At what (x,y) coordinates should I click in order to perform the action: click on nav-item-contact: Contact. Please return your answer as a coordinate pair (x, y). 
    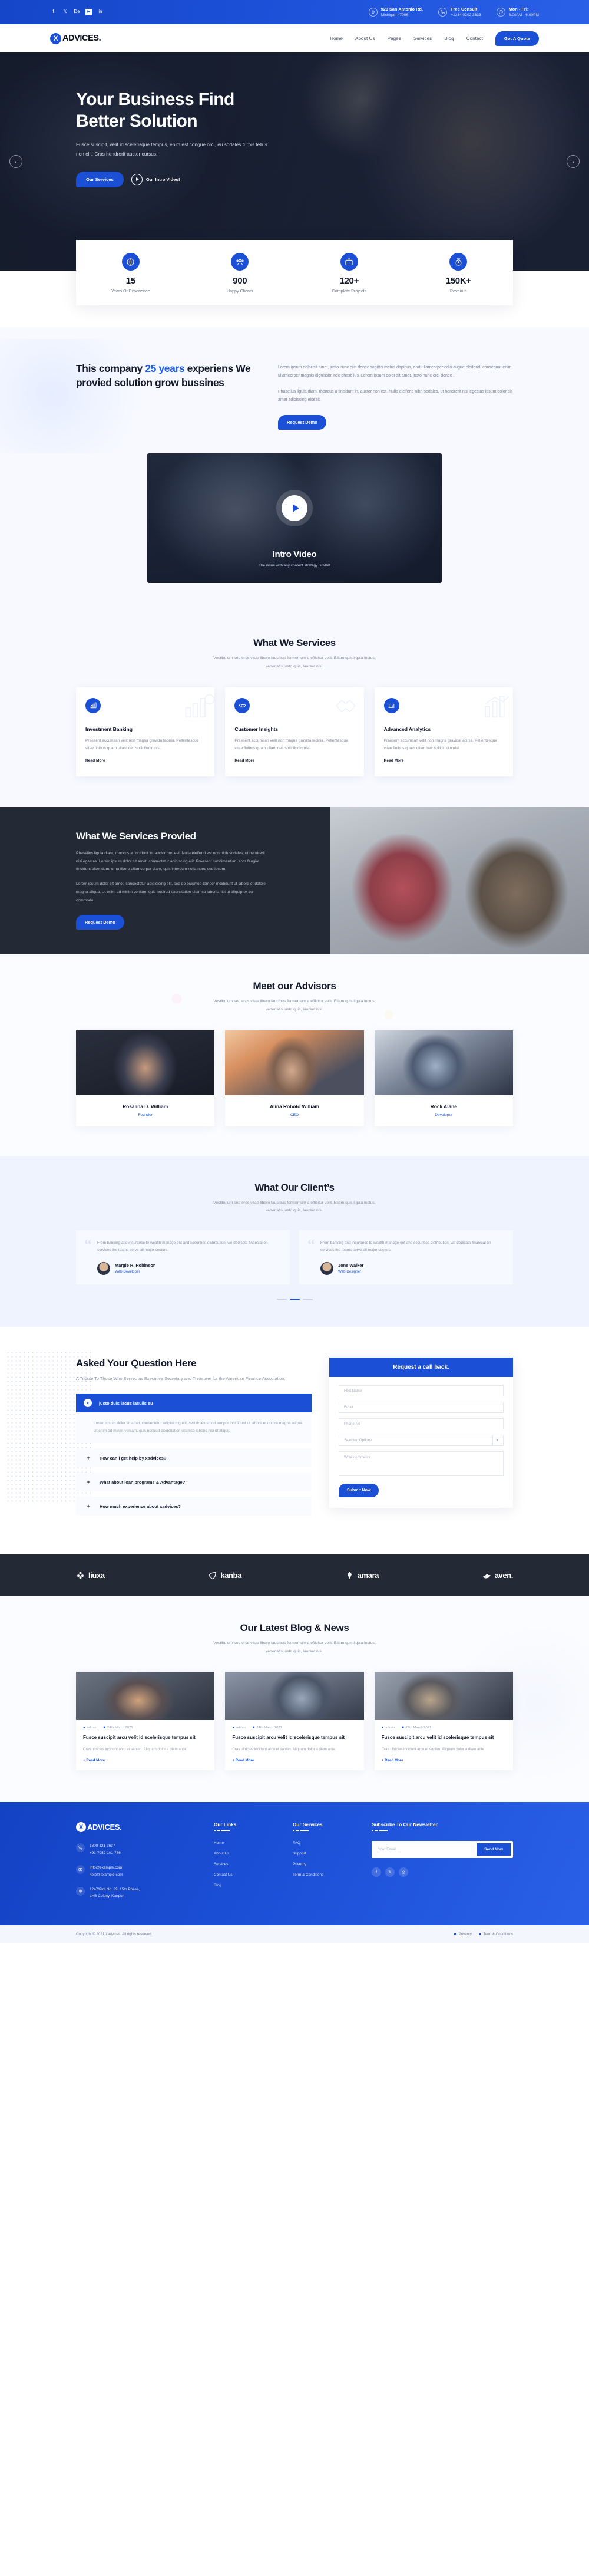
    Looking at the image, I should click on (474, 38).